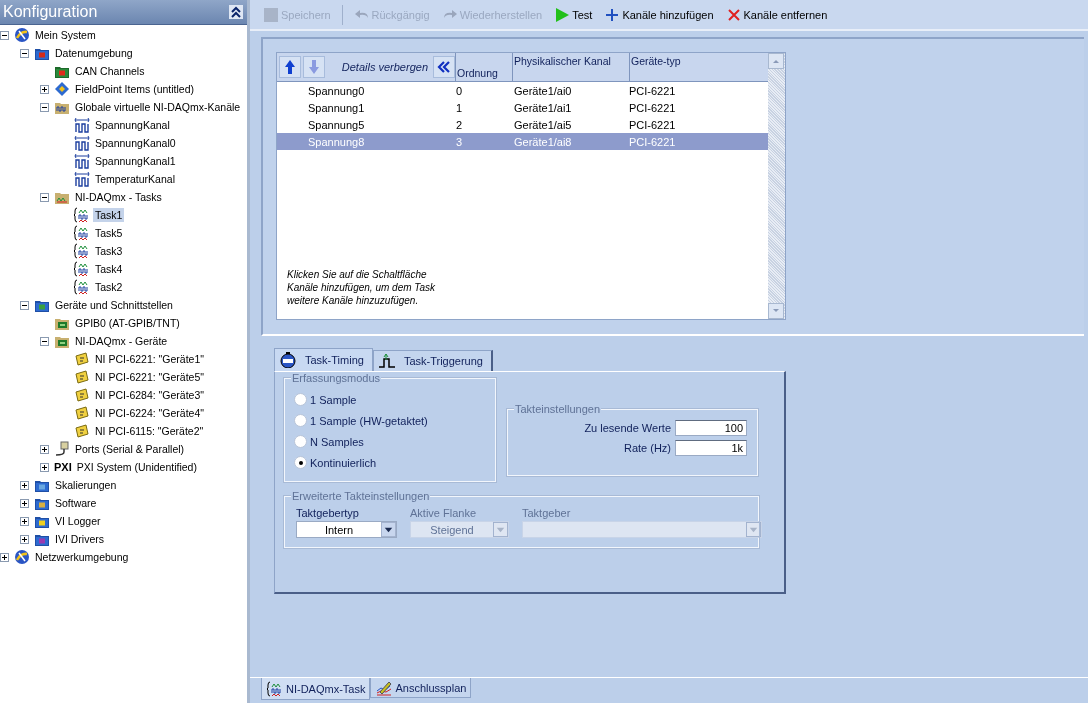 The height and width of the screenshot is (703, 1088). Describe the element at coordinates (118, 197) in the screenshot. I see `tree-item: NI-DAQmx - Tasks` at that location.